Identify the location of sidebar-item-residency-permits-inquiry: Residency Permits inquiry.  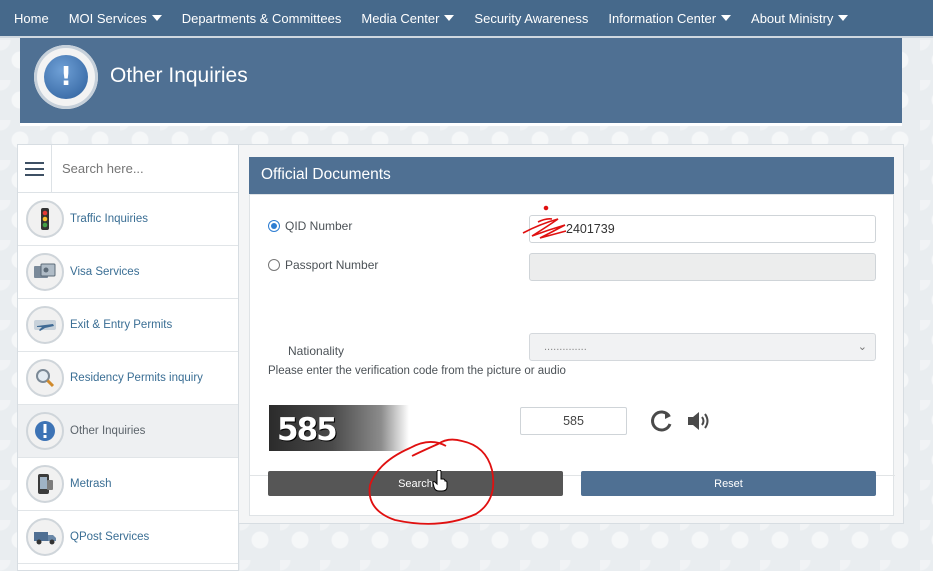
(128, 378).